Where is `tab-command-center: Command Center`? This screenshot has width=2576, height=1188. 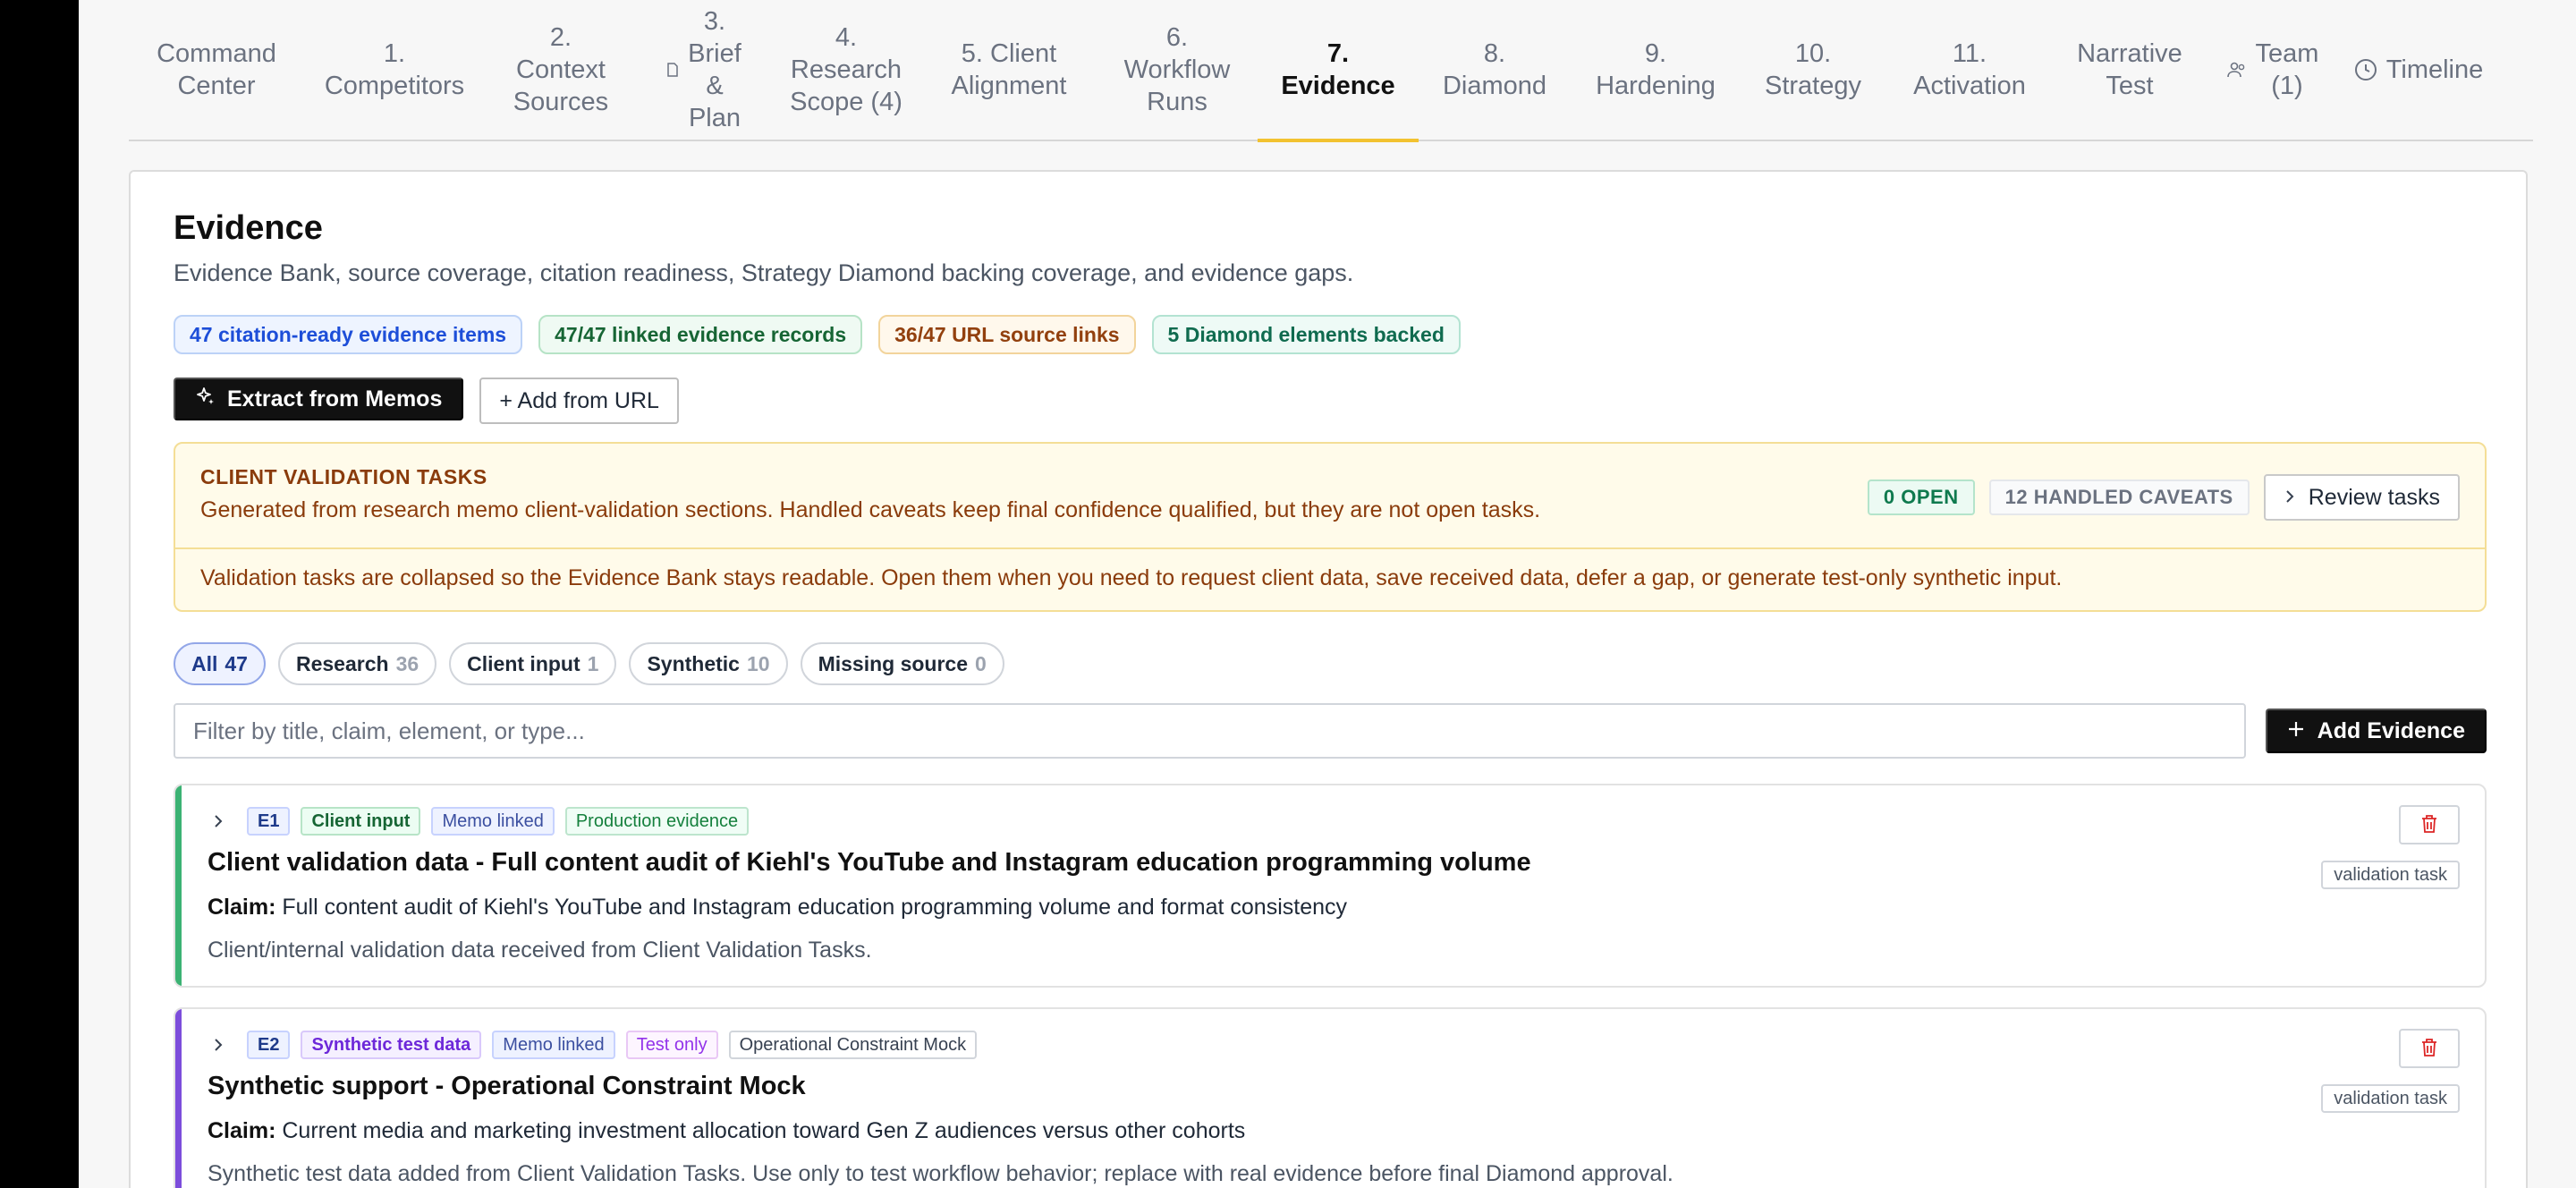
tab-command-center: Command Center is located at coordinates (216, 70).